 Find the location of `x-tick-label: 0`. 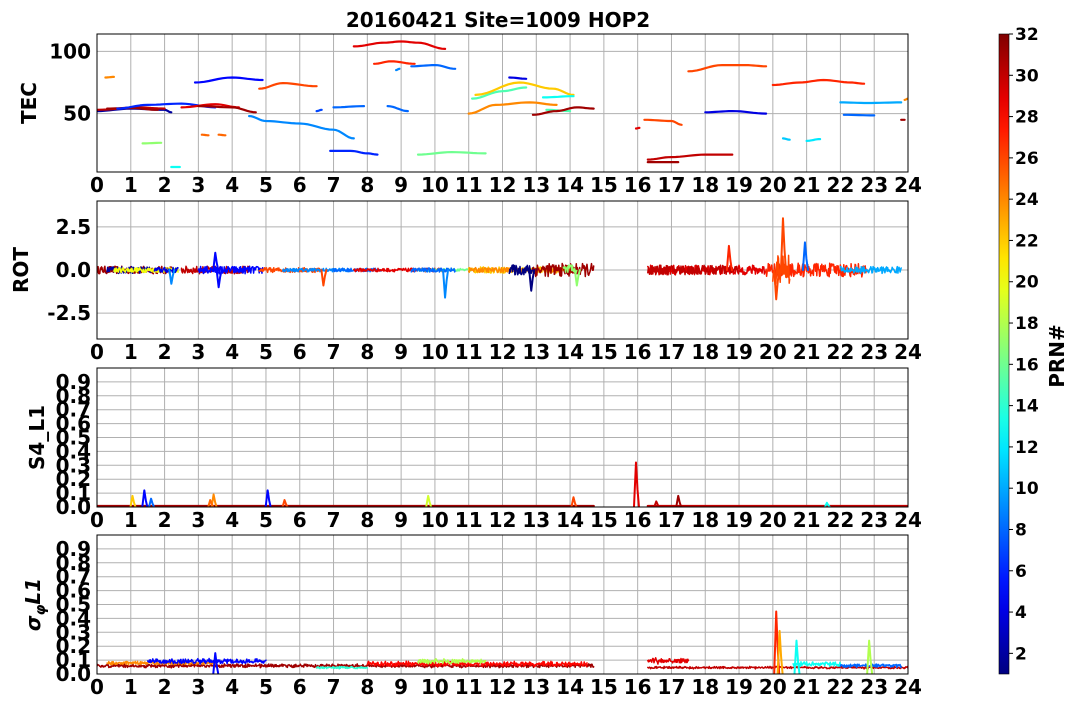

x-tick-label: 0 is located at coordinates (97, 520).